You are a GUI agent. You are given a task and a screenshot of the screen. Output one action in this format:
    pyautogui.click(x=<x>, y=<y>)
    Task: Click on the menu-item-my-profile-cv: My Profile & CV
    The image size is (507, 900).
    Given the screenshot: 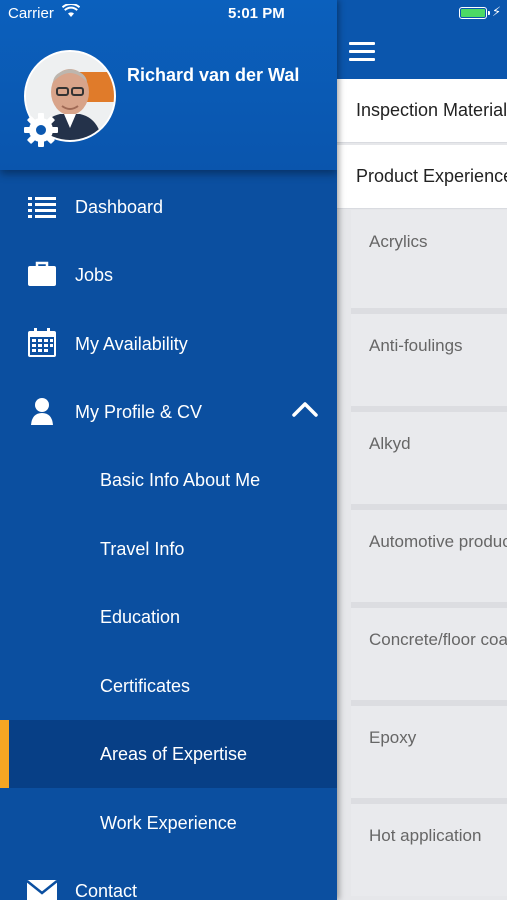 What is the action you would take?
    pyautogui.click(x=168, y=412)
    